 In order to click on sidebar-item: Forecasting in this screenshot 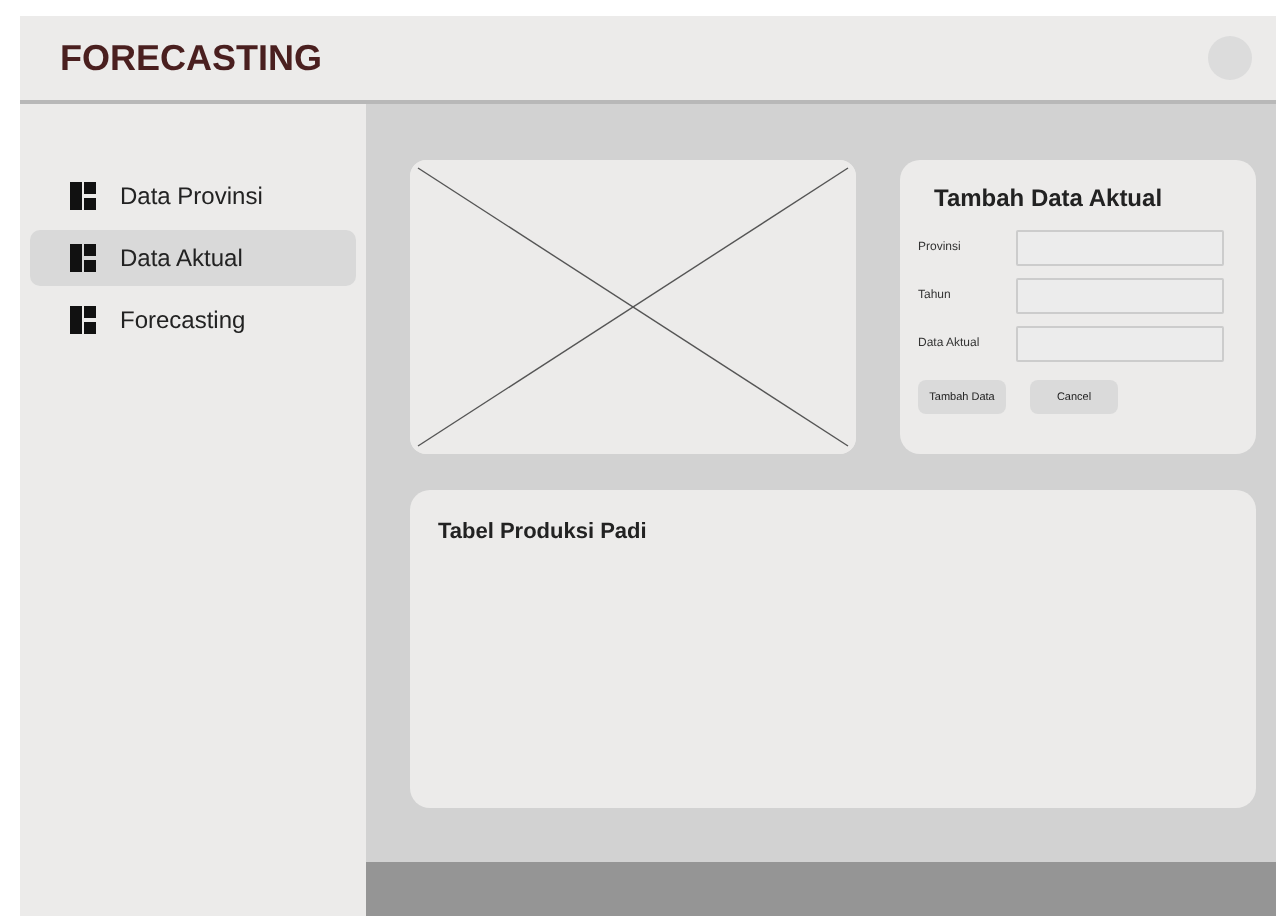, I will do `click(193, 320)`.